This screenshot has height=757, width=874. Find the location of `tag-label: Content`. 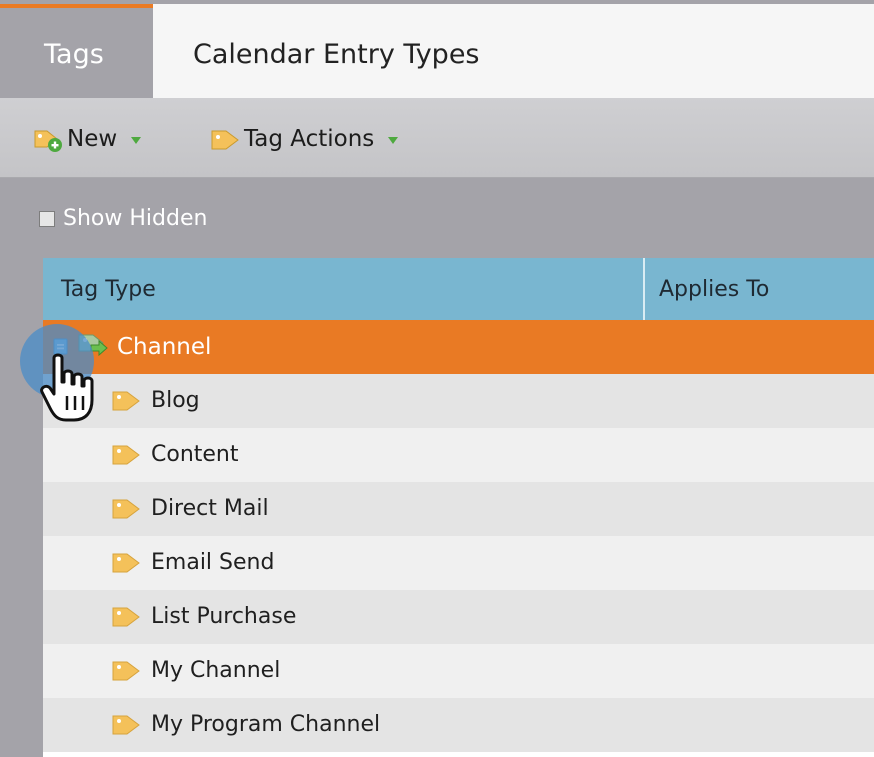

tag-label: Content is located at coordinates (195, 454).